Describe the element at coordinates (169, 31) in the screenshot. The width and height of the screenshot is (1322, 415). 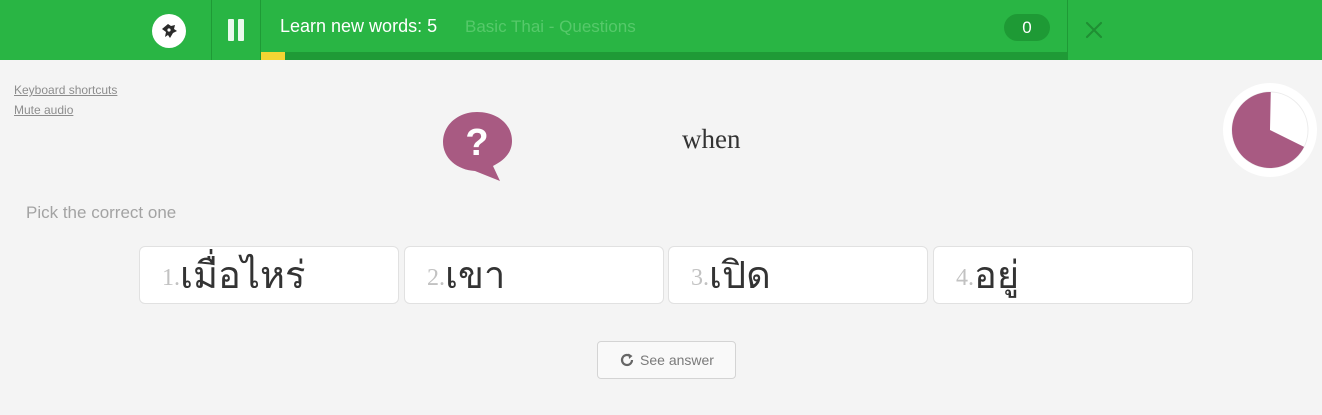
I see `memrise-logo-icon` at that location.